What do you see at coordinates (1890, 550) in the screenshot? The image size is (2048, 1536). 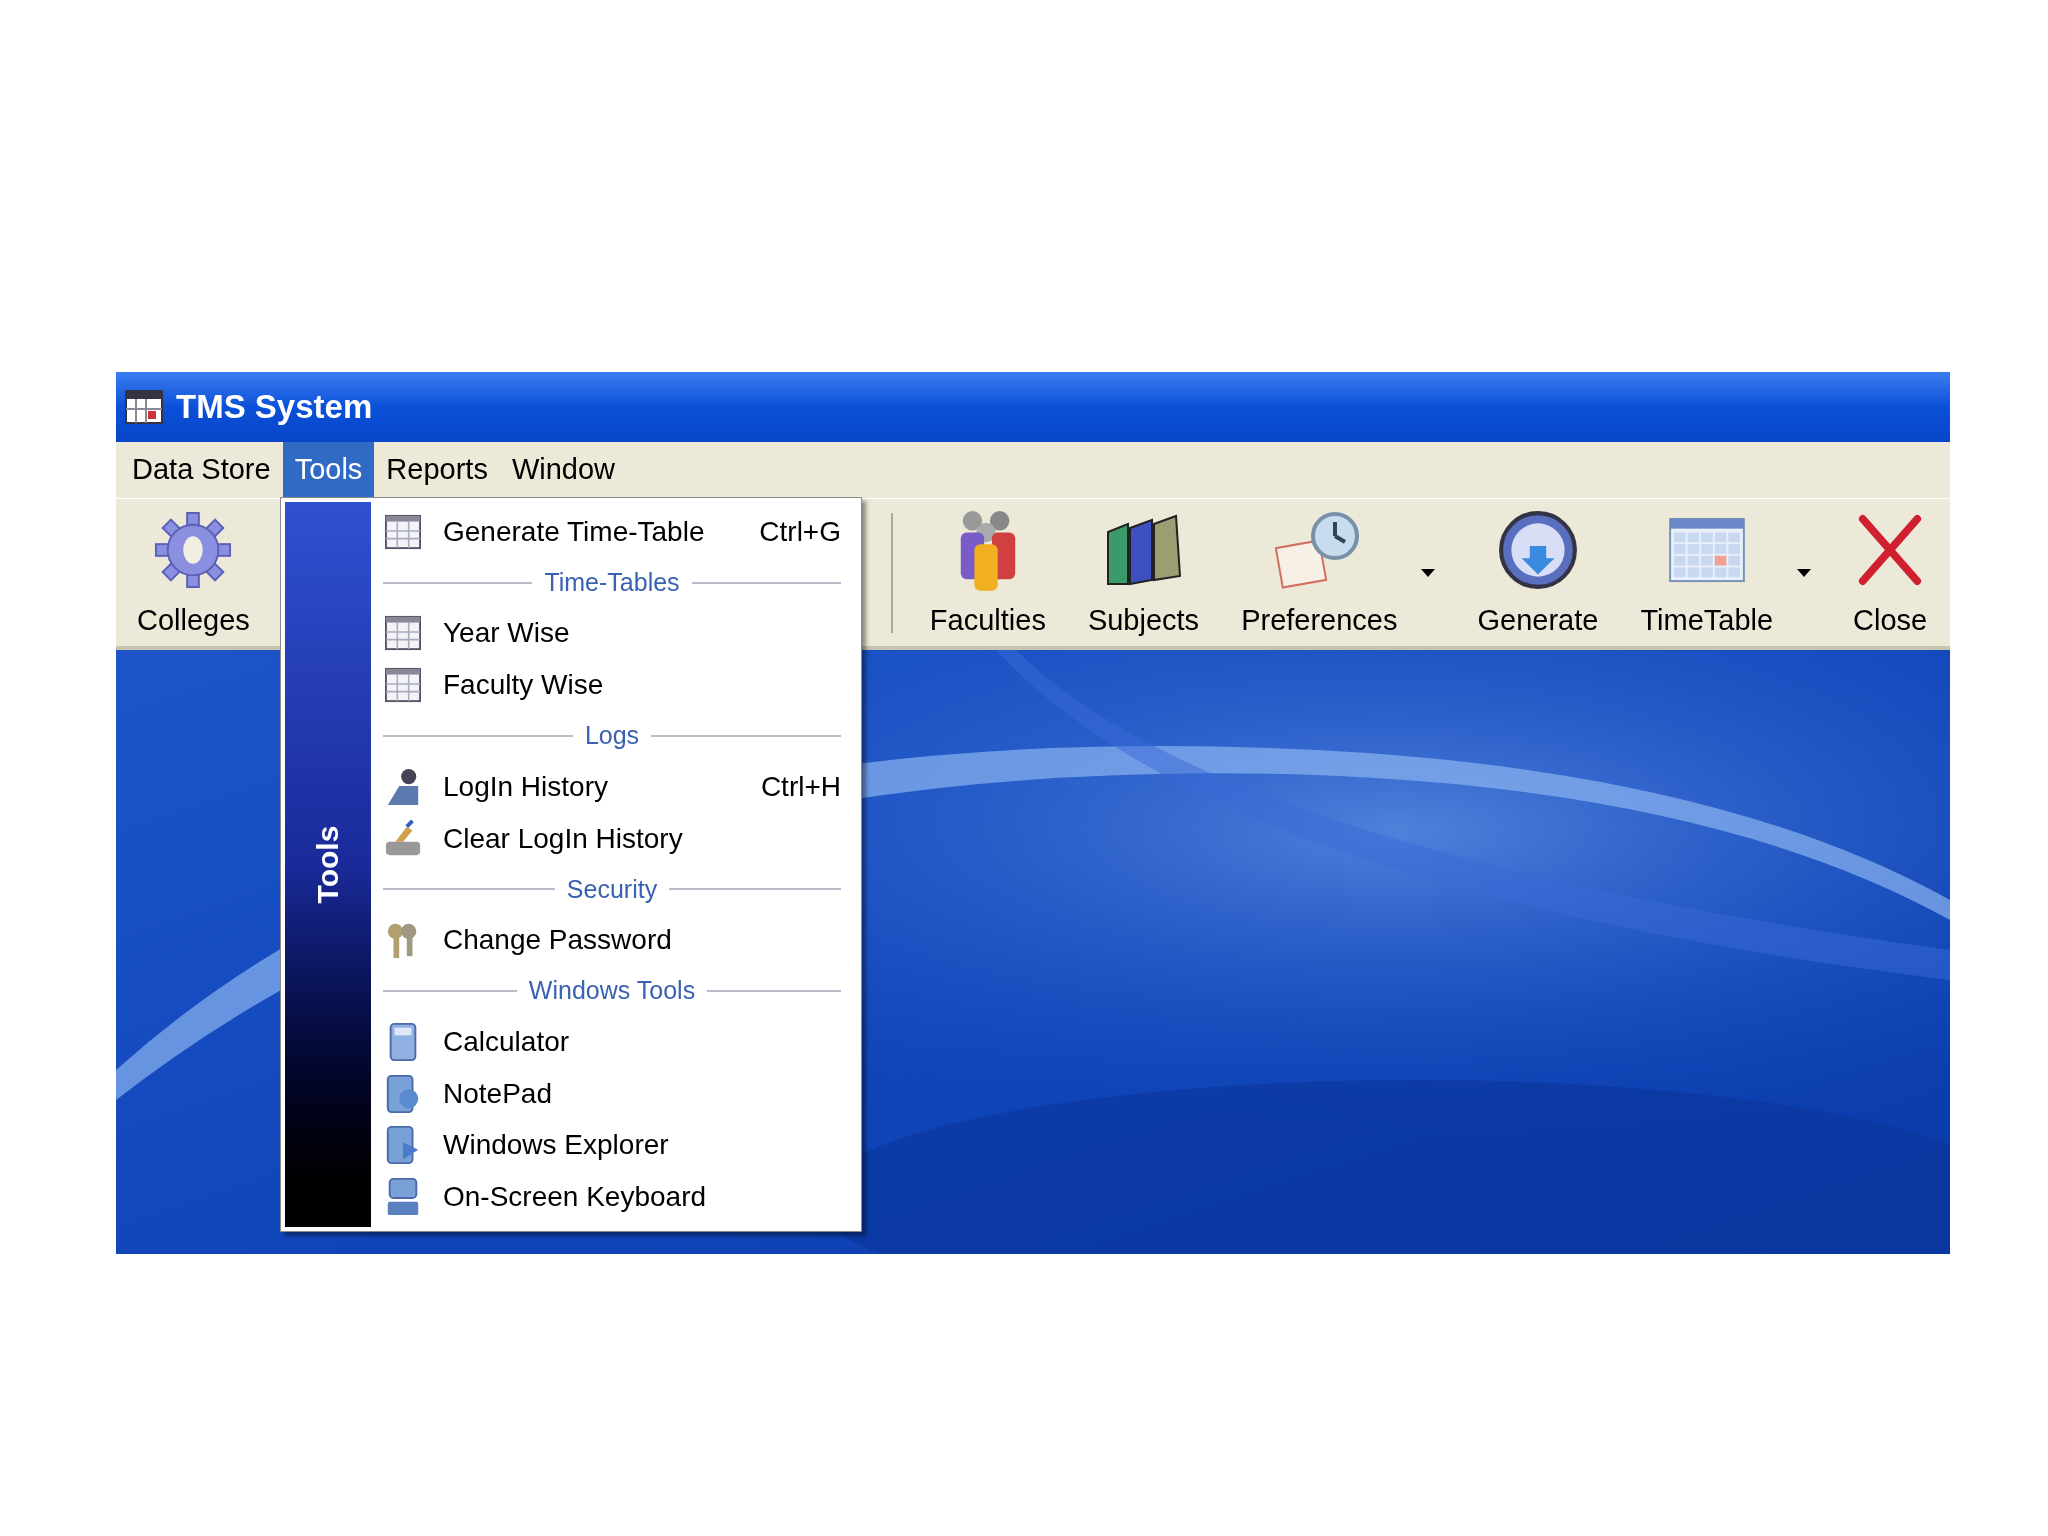 I see `close-icon` at bounding box center [1890, 550].